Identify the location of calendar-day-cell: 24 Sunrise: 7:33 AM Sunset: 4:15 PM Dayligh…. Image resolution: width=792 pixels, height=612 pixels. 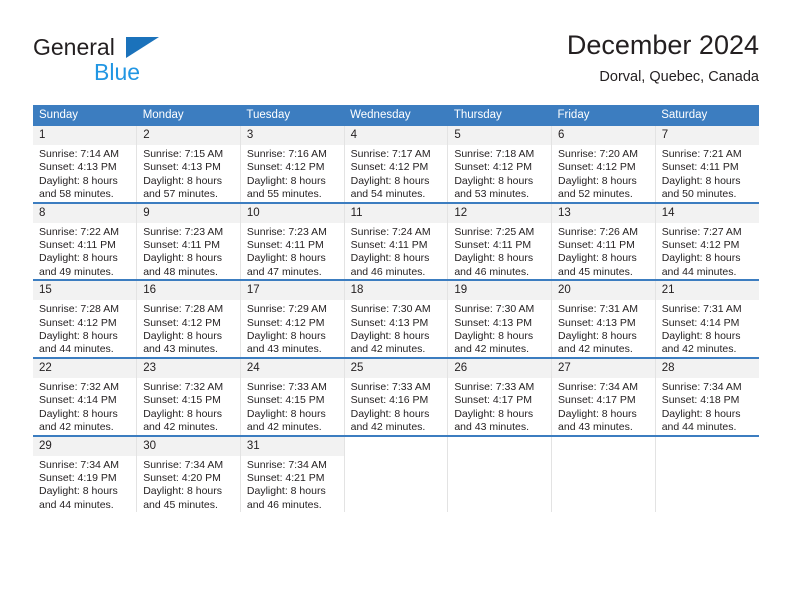
(292, 396).